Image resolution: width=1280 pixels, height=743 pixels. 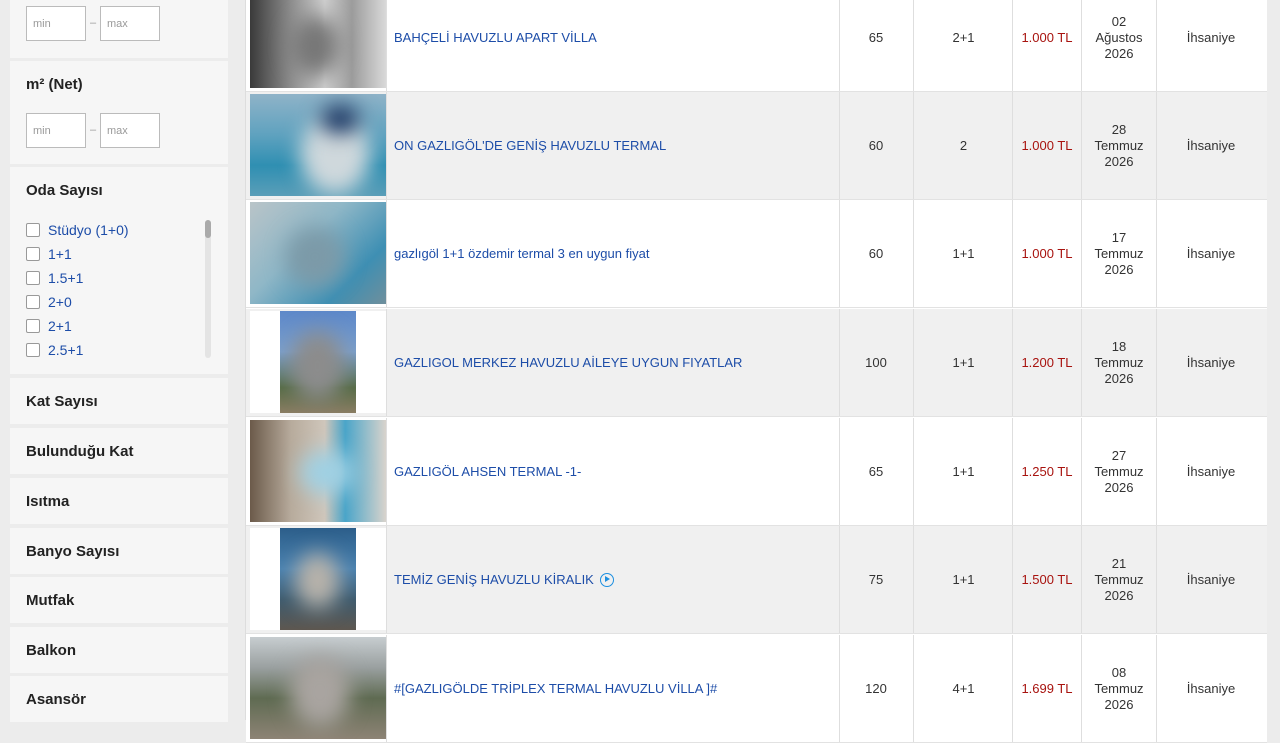 I want to click on listing-title-link: GAZLIGÖL AHSEN TERMAL -1-, so click(x=487, y=471).